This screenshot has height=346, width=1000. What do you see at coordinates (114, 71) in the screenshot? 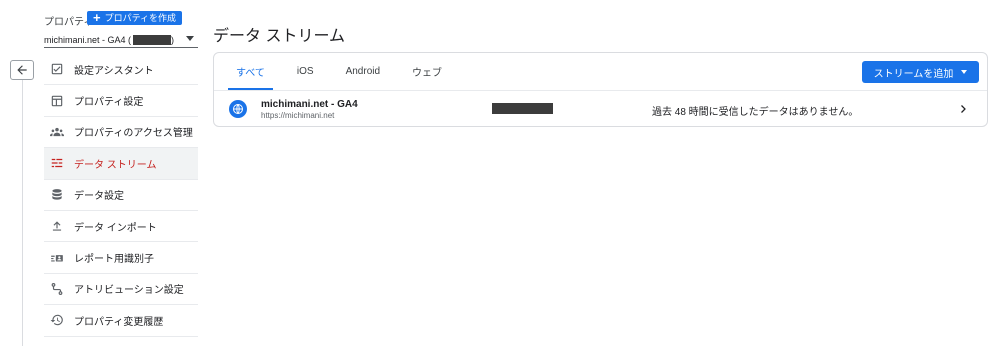
I see `nav-item-label: 設定アシスタント` at bounding box center [114, 71].